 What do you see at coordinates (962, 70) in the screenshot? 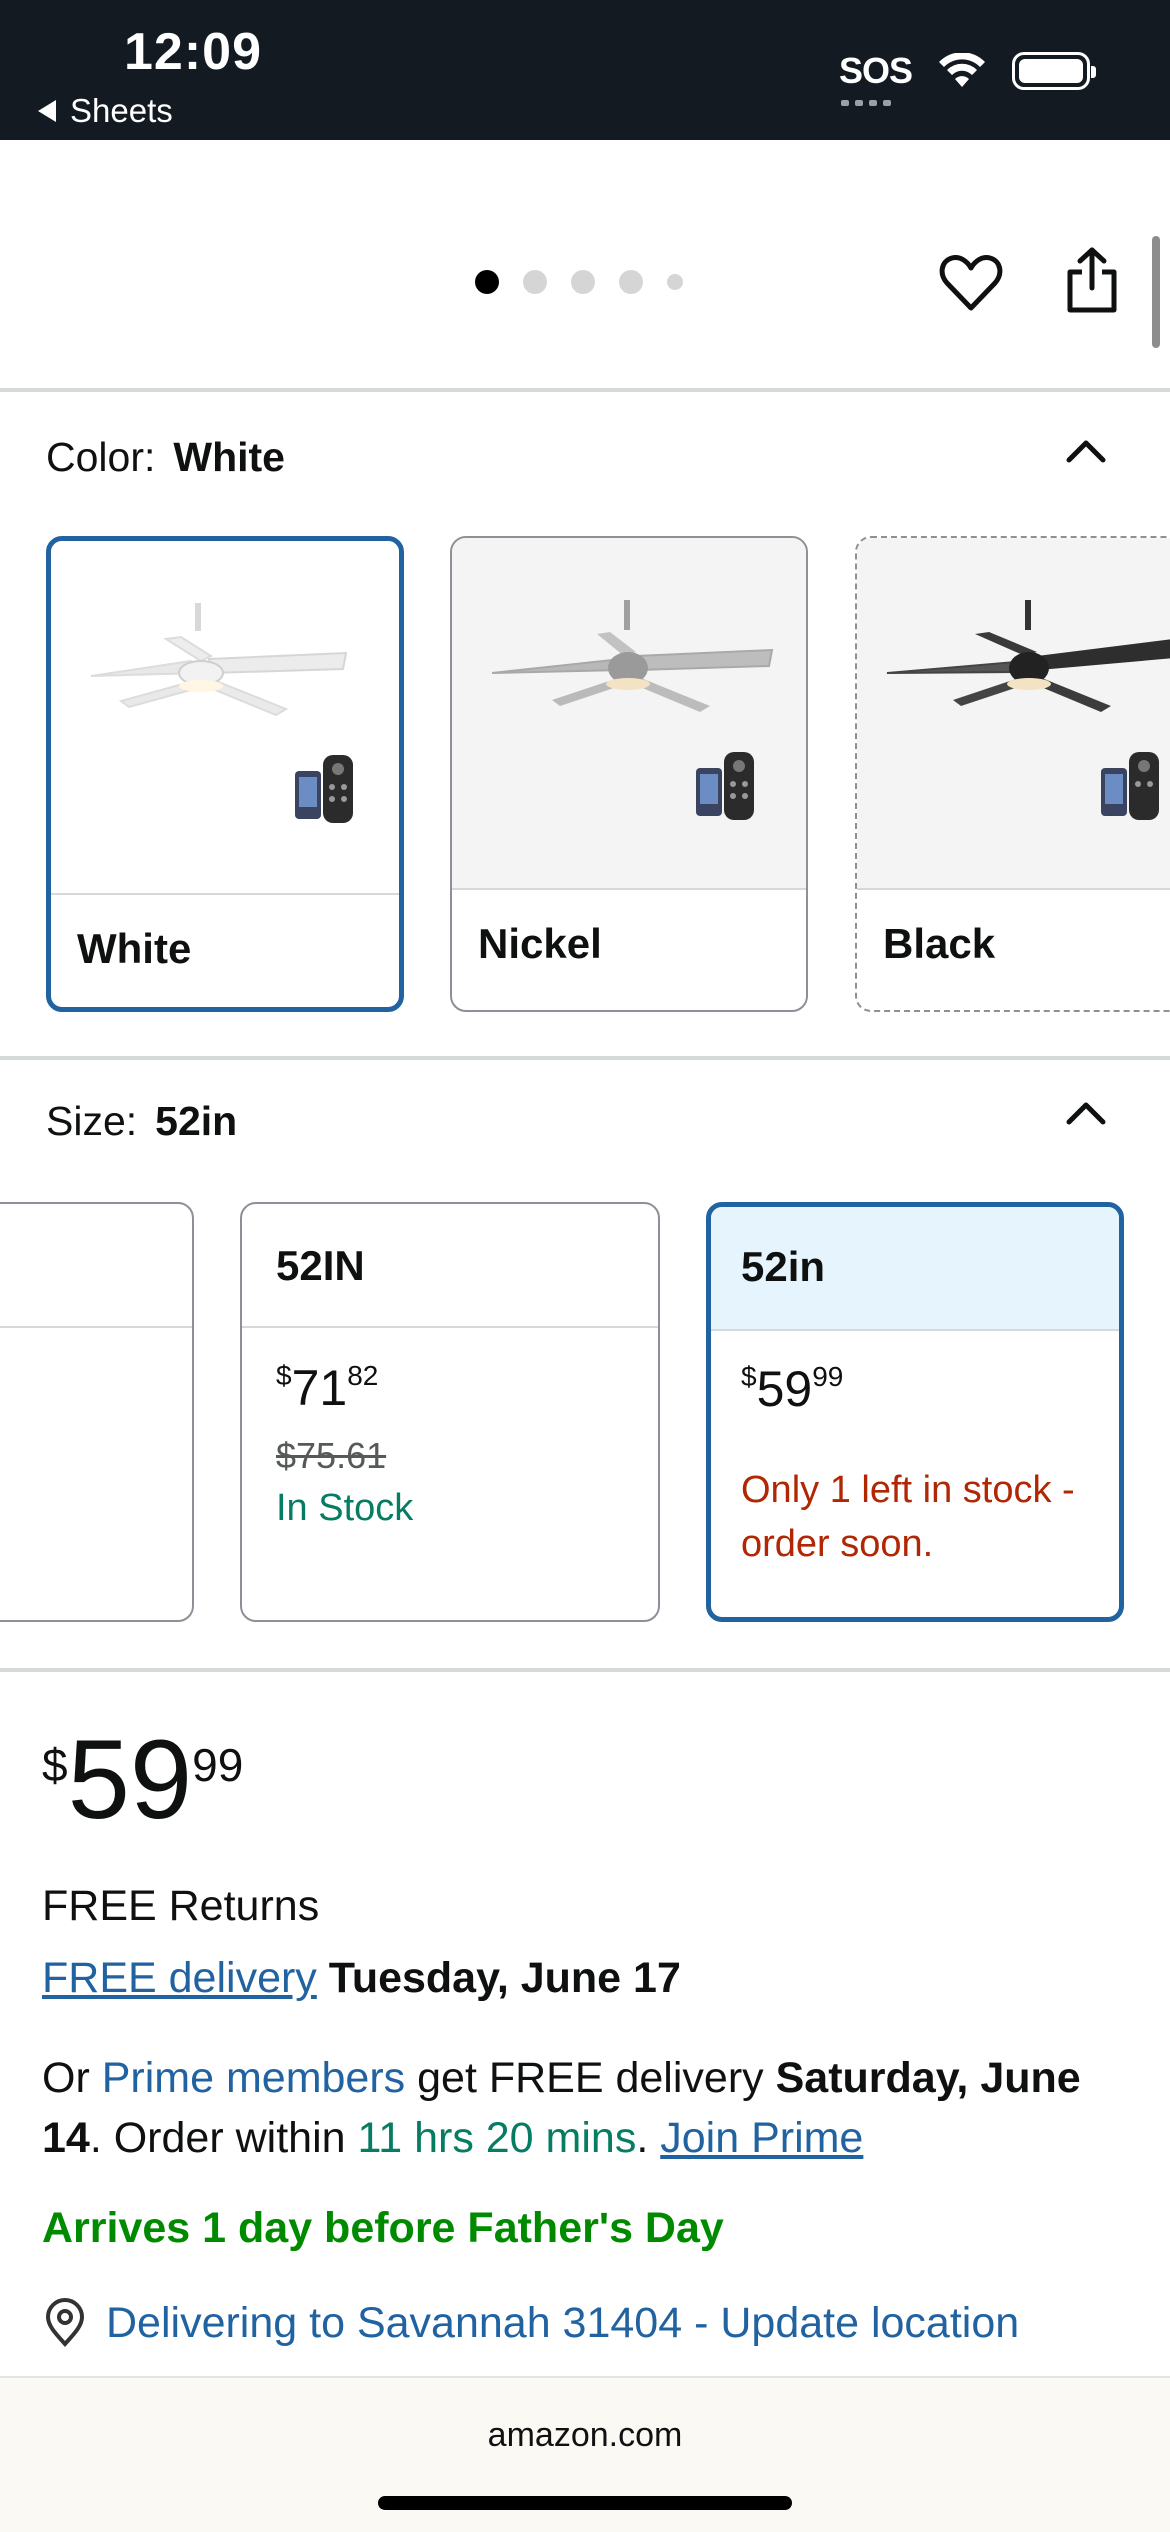
I see `wifi-icon` at bounding box center [962, 70].